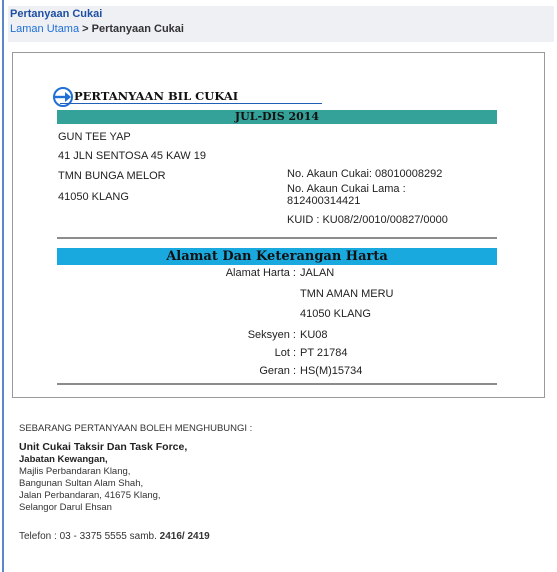  Describe the element at coordinates (90, 495) in the screenshot. I see `contact-line: Jalan Perbandaran, 41675 Klang,` at that location.